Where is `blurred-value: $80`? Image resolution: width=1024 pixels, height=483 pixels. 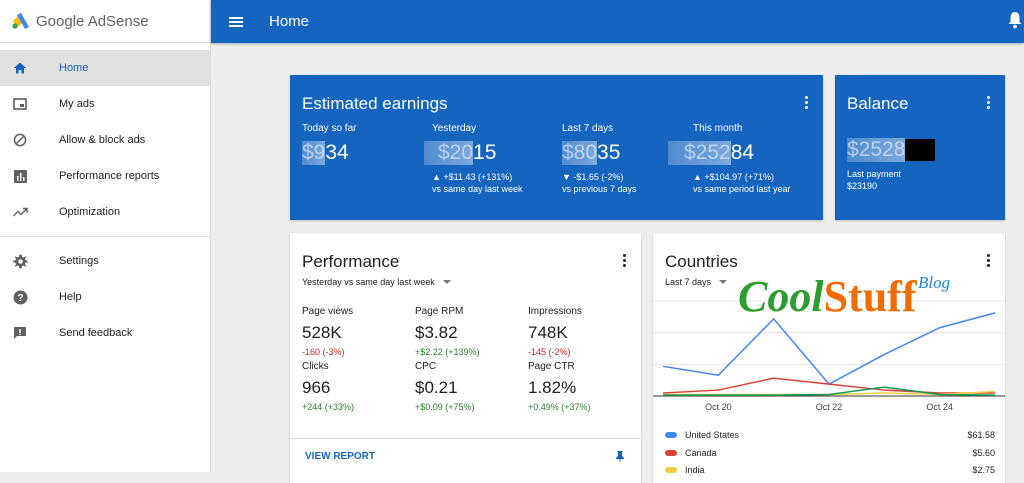
blurred-value: $80 is located at coordinates (580, 153).